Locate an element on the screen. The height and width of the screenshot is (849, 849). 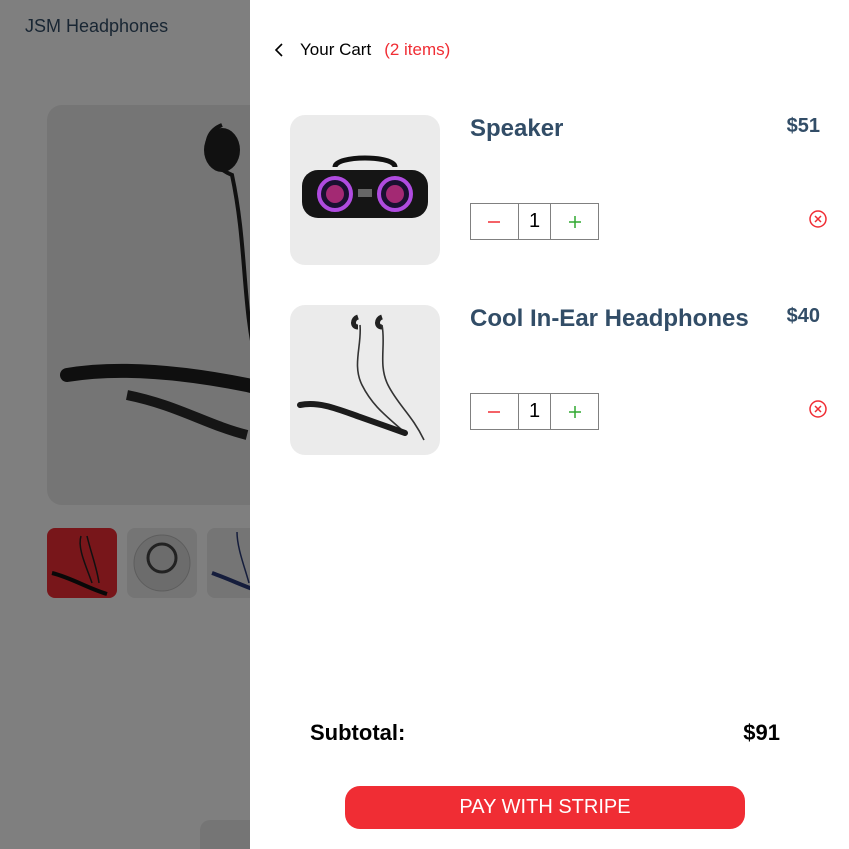
chevron-left-icon is located at coordinates (279, 50).